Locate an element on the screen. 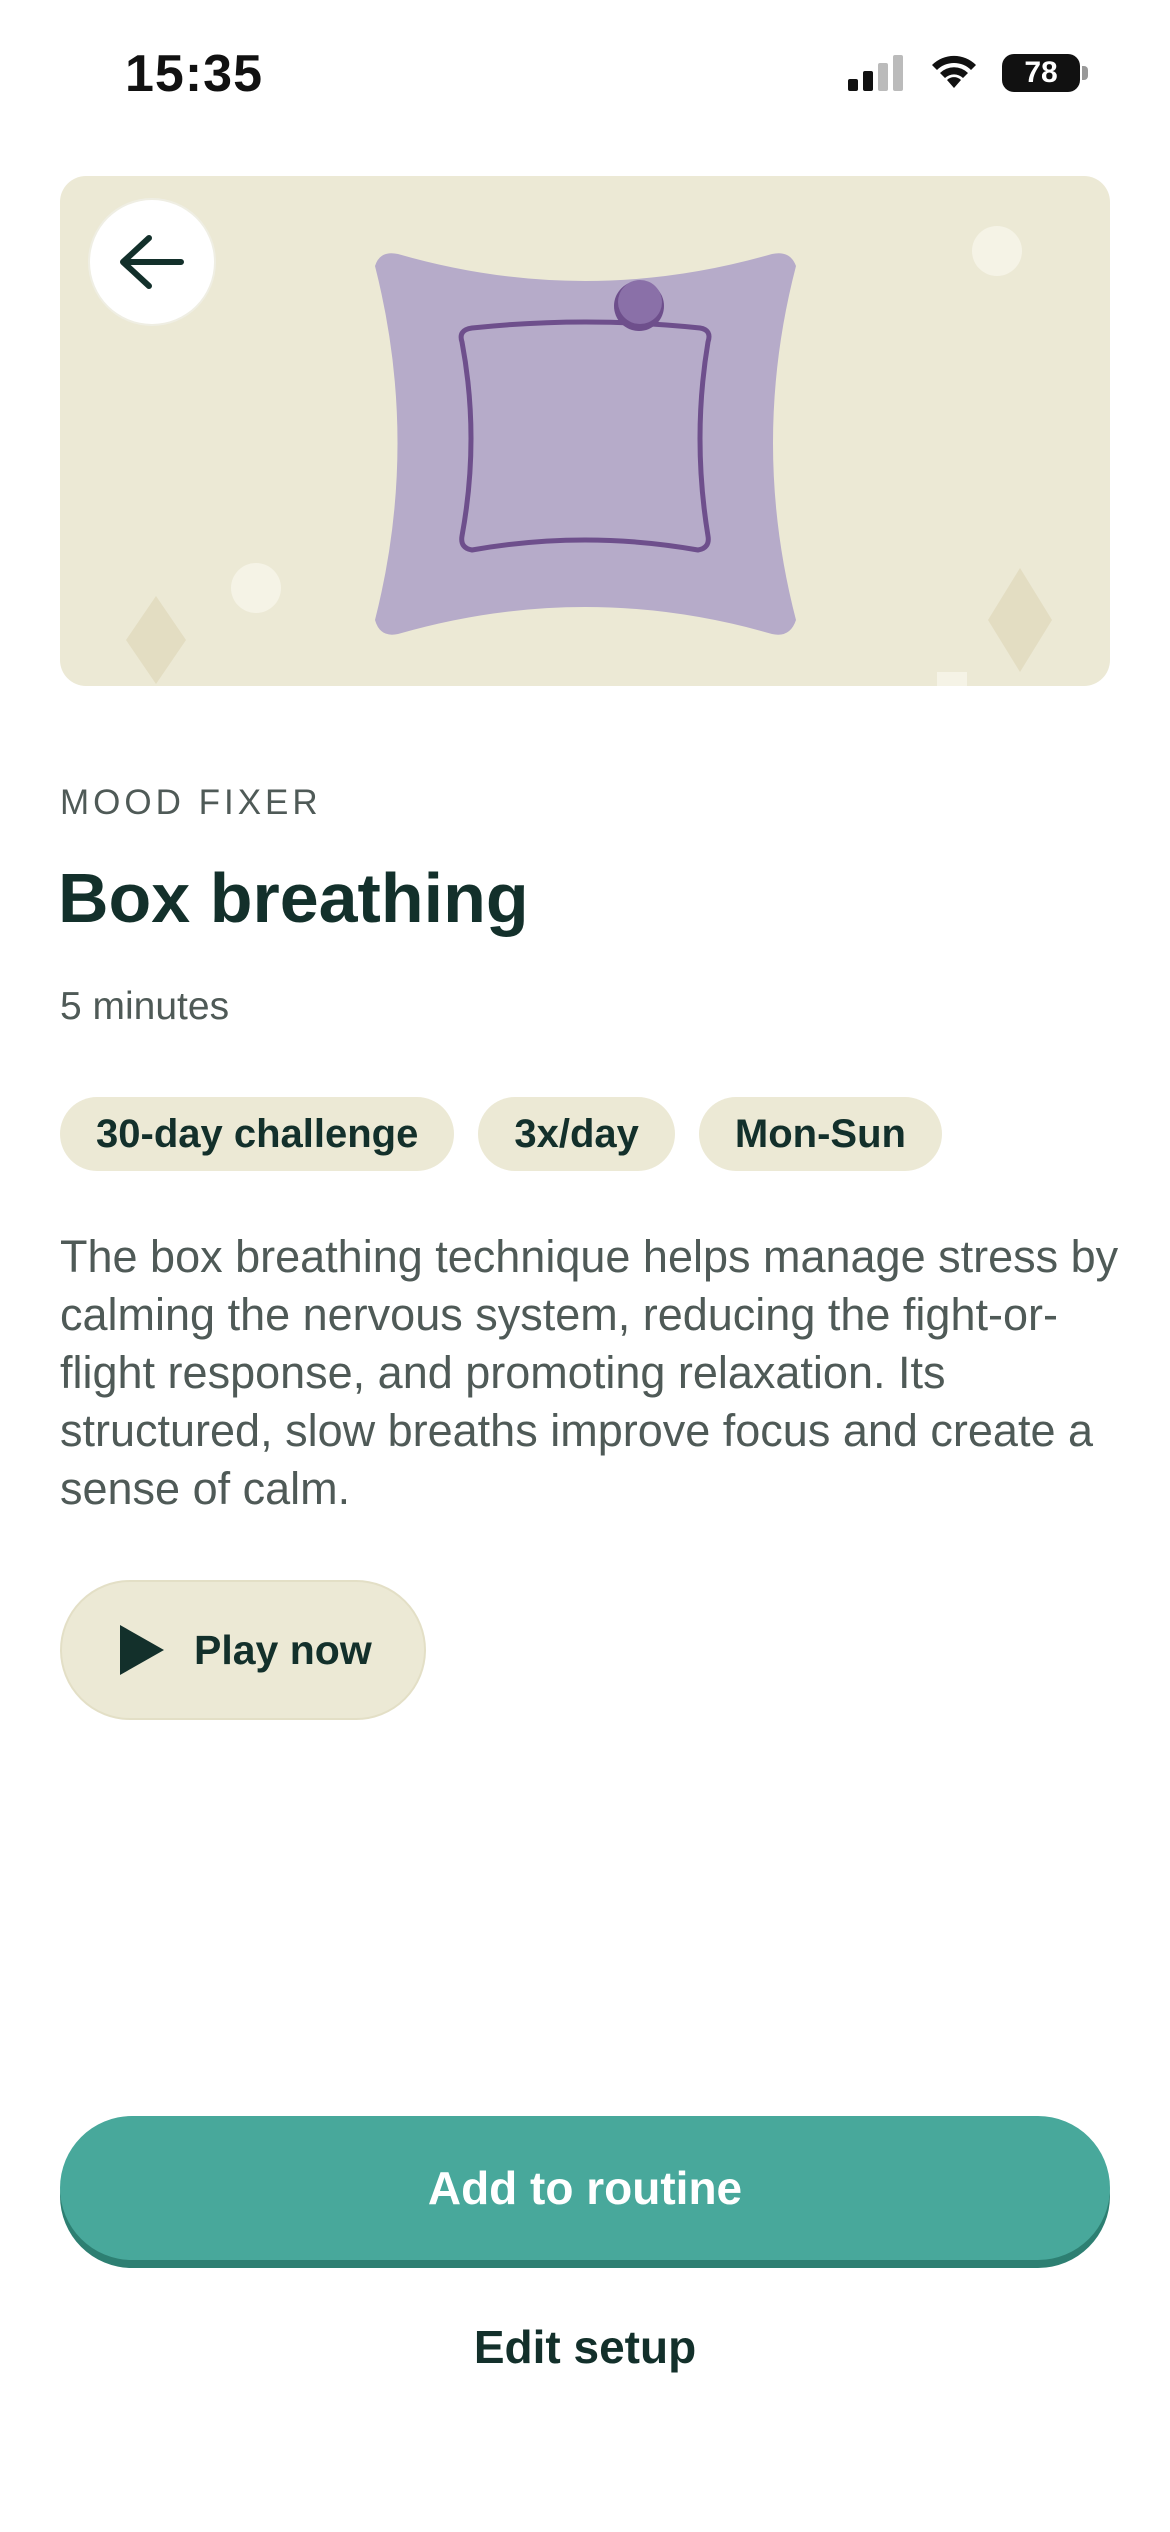  edit-setup-button: Edit setup is located at coordinates (585, 2347).